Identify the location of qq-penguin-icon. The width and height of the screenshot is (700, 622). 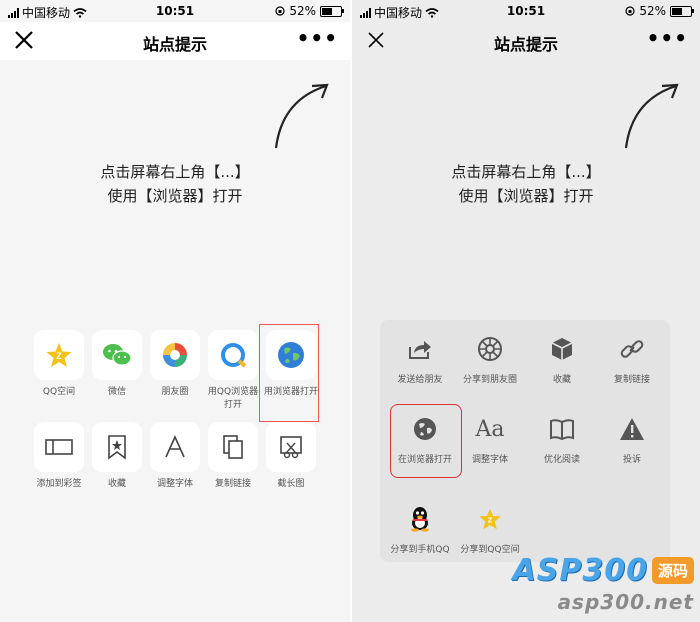
(420, 519).